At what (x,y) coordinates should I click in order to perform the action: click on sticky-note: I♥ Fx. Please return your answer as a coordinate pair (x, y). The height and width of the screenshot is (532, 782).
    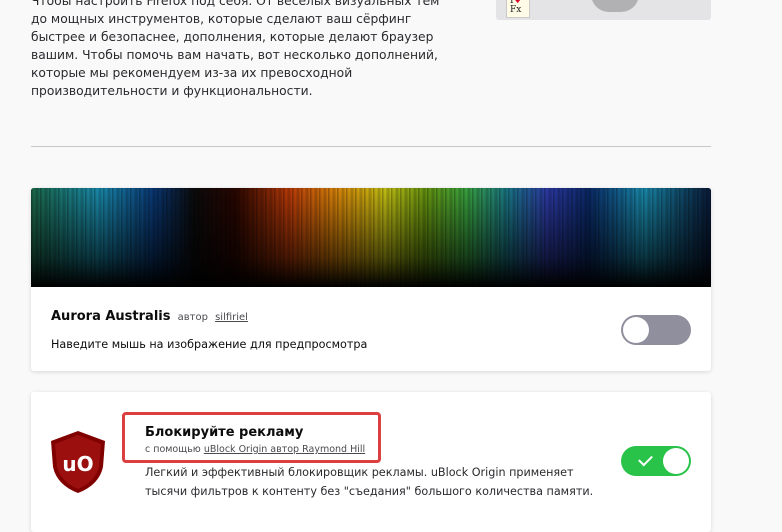
    Looking at the image, I should click on (518, 9).